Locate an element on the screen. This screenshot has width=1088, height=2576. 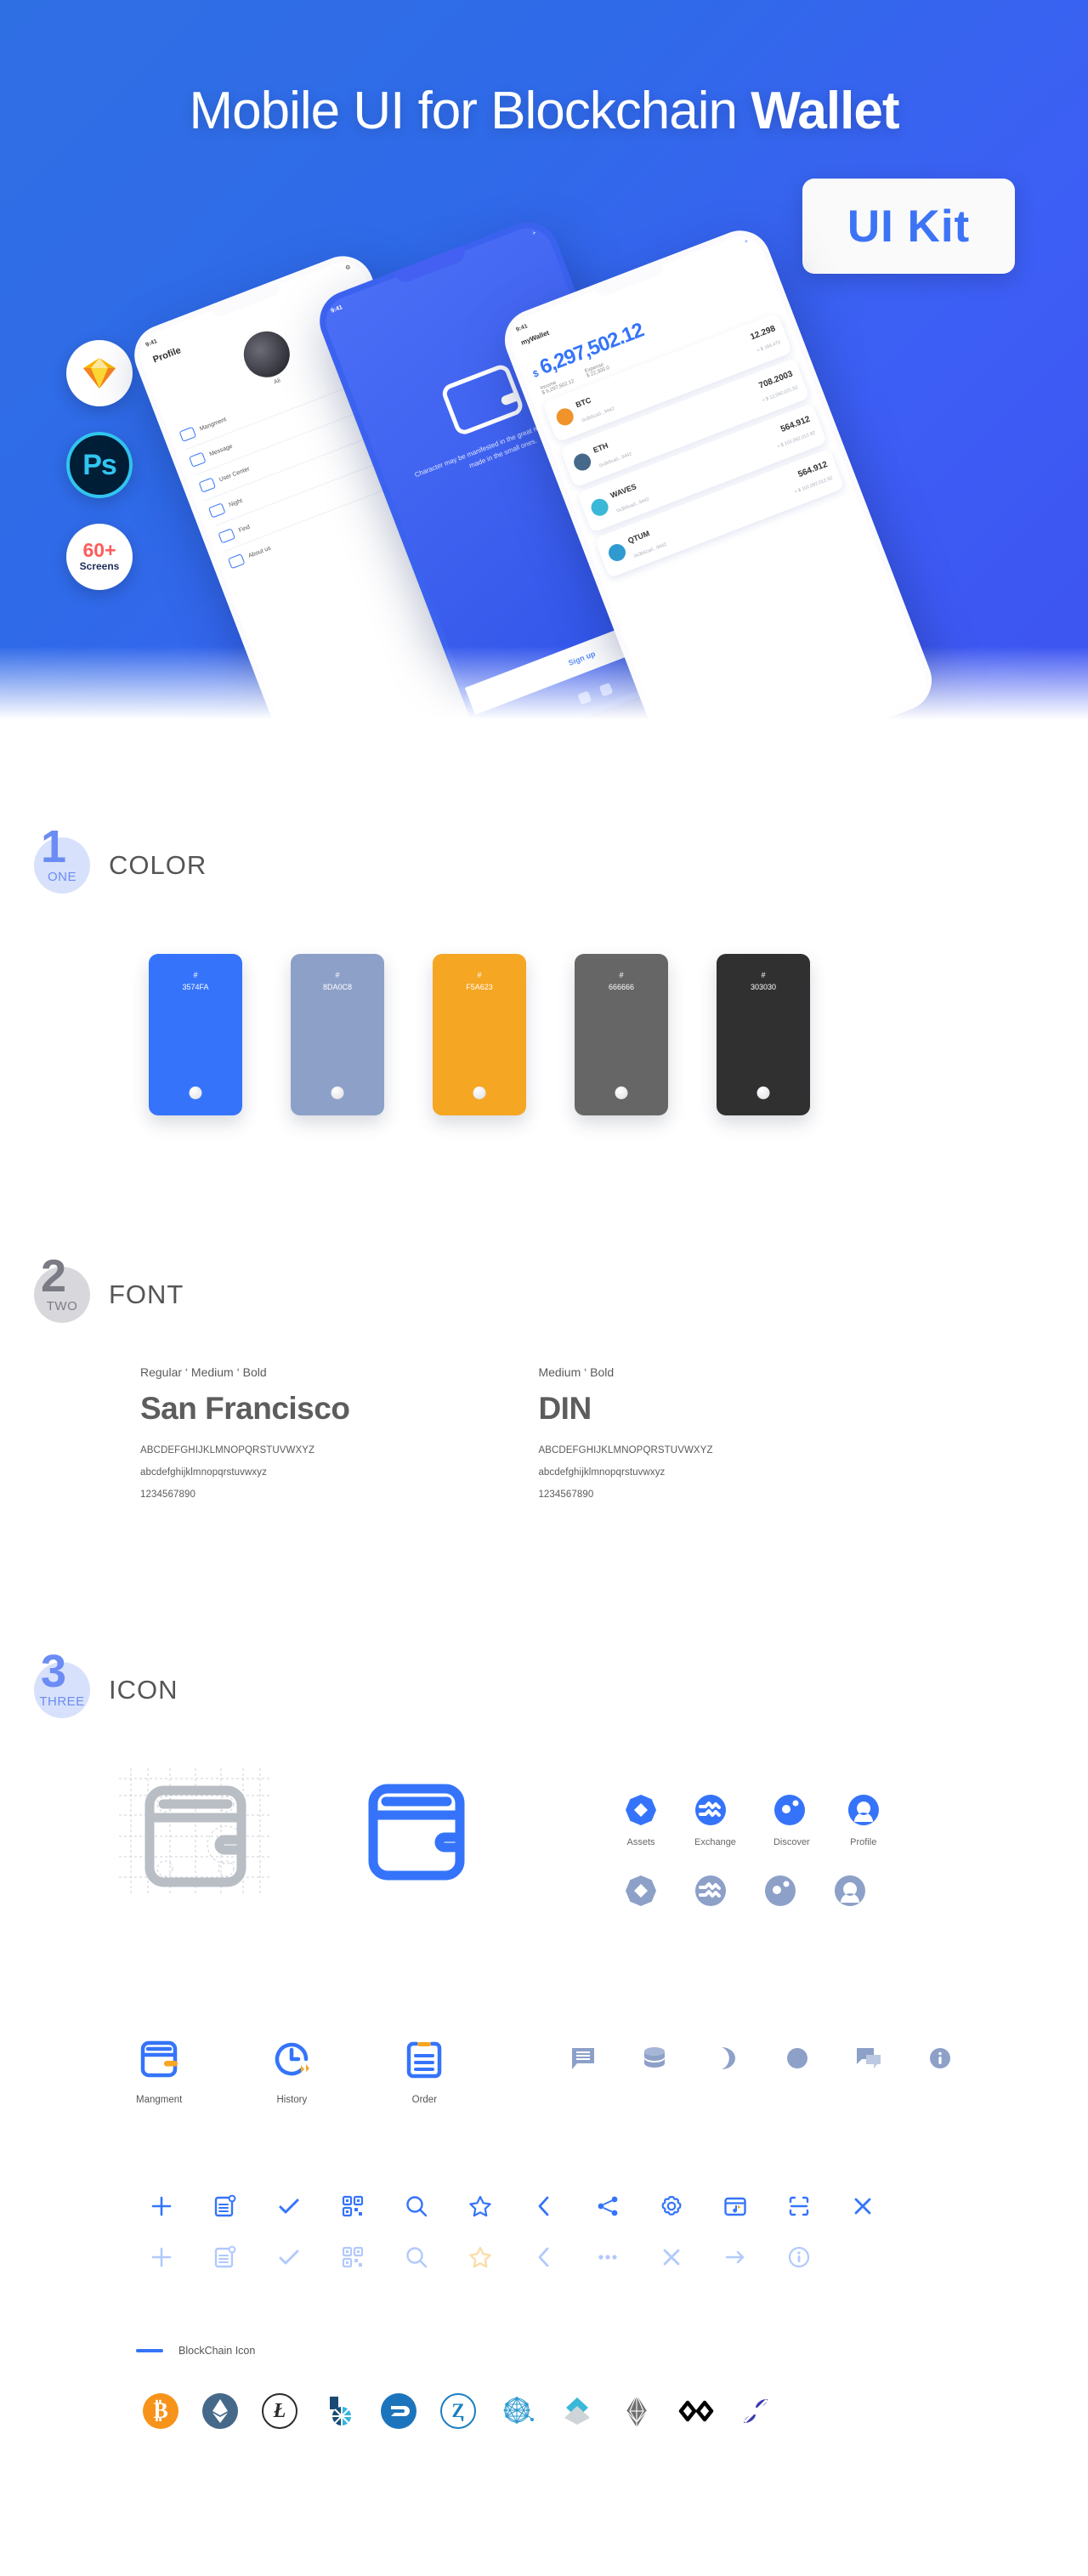
photoshop-label: Ps is located at coordinates (99, 465).